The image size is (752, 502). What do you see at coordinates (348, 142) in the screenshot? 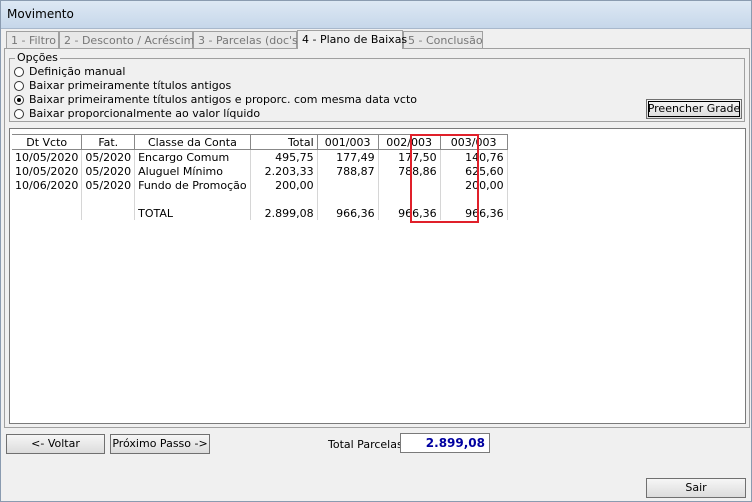
I see `col-header-001-003: 001/003` at bounding box center [348, 142].